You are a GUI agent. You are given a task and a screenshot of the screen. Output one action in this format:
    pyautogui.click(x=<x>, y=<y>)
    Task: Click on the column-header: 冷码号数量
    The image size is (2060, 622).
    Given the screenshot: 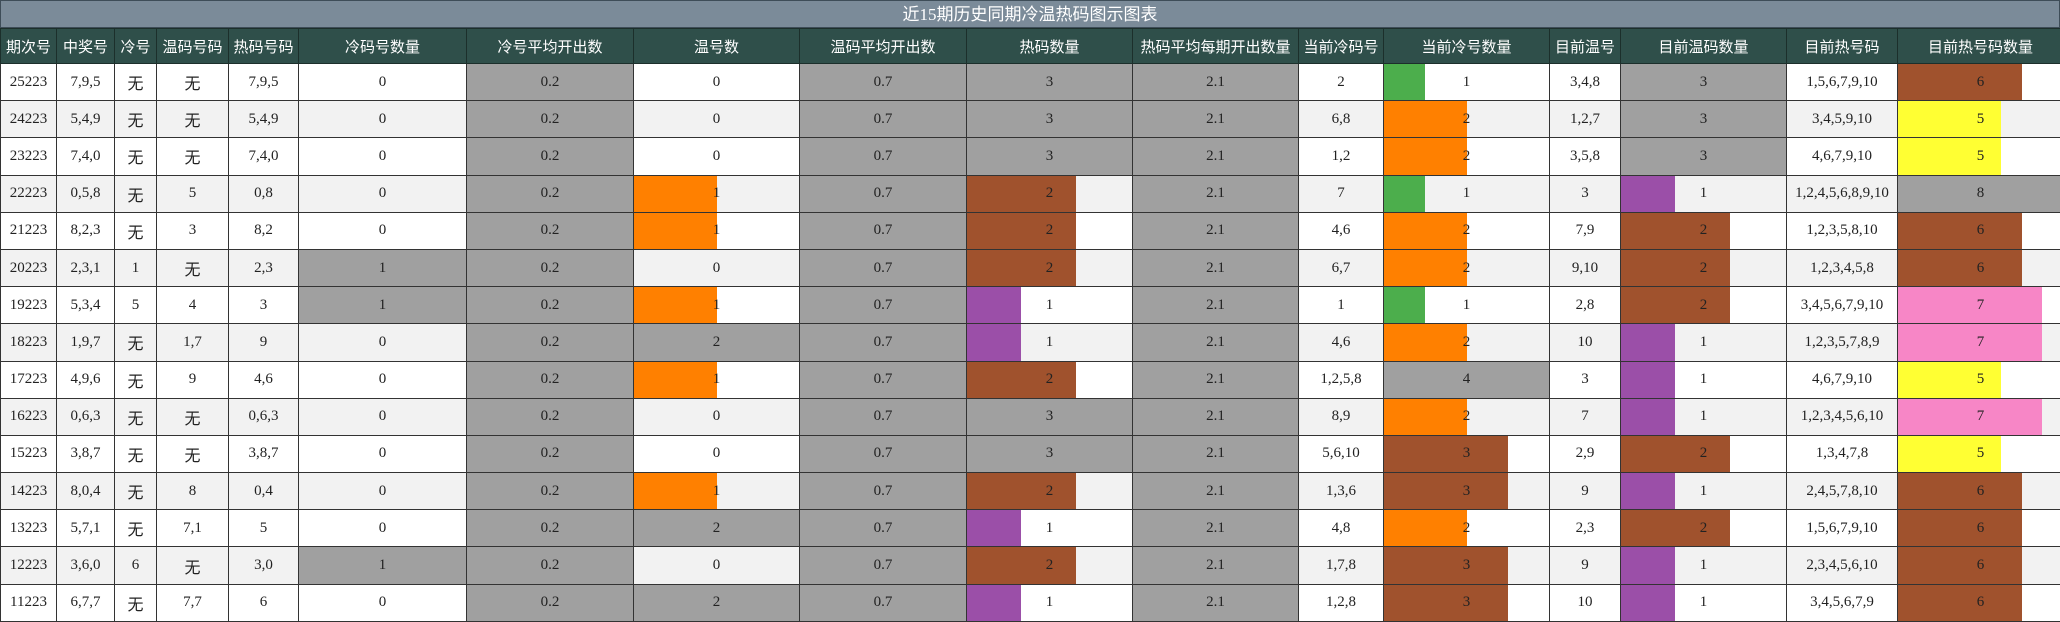 What is the action you would take?
    pyautogui.click(x=383, y=46)
    